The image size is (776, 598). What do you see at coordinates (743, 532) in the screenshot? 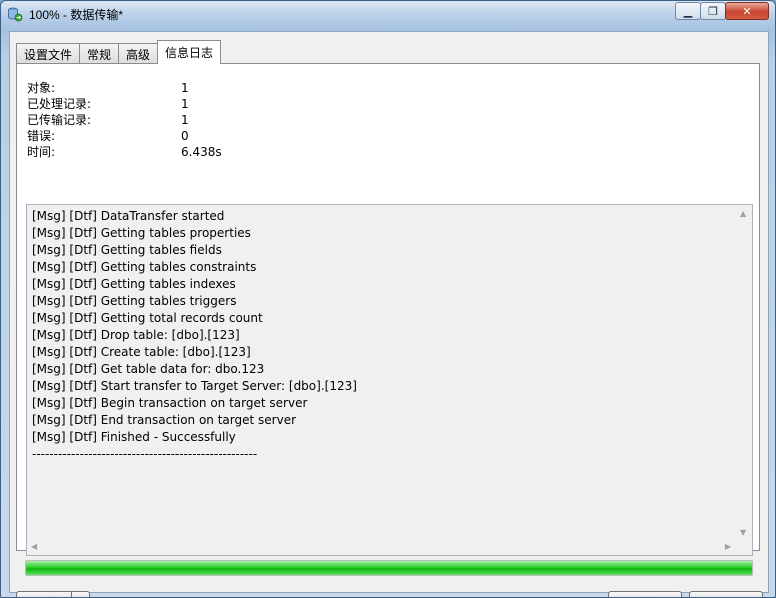
I see `scroll-down-icon: ▼` at bounding box center [743, 532].